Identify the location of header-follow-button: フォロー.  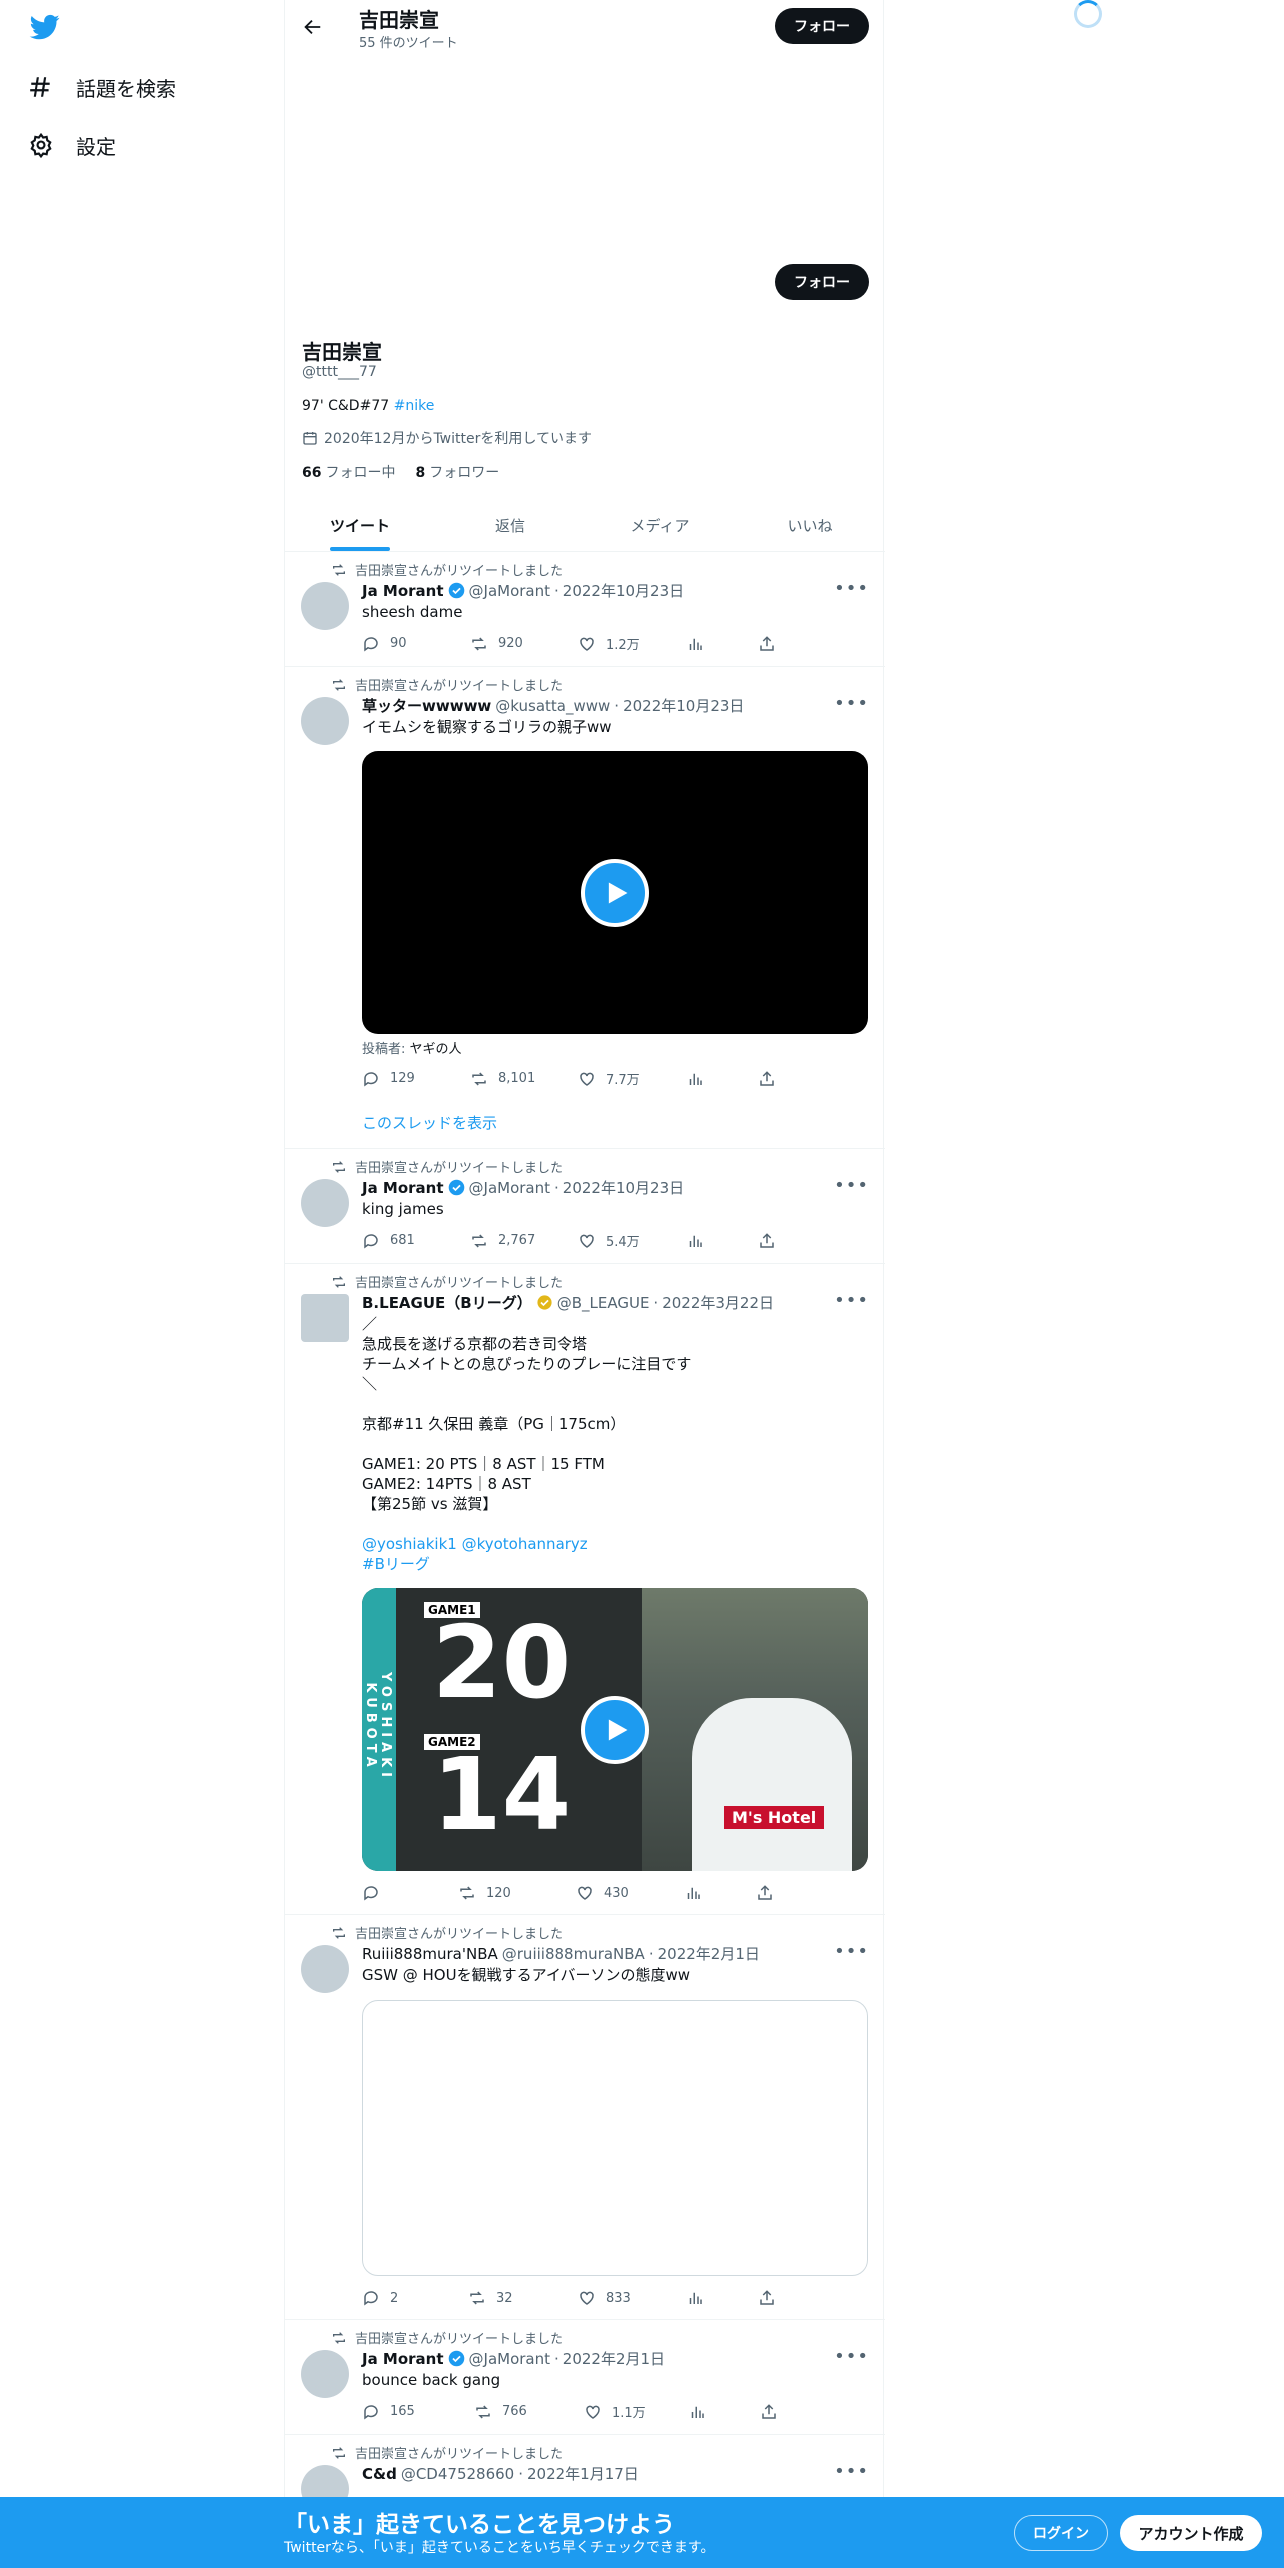
(822, 26).